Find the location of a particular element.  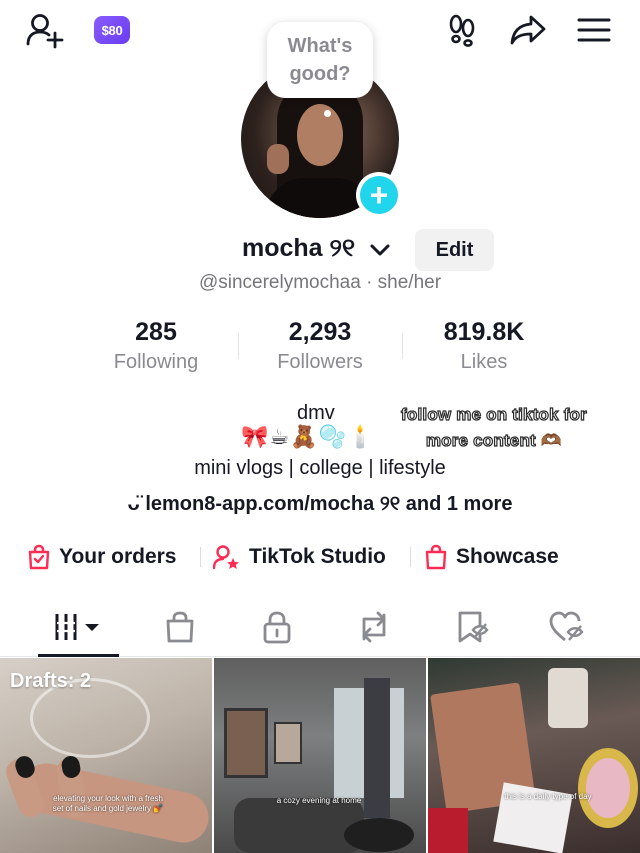

tab-videos is located at coordinates (77, 627).